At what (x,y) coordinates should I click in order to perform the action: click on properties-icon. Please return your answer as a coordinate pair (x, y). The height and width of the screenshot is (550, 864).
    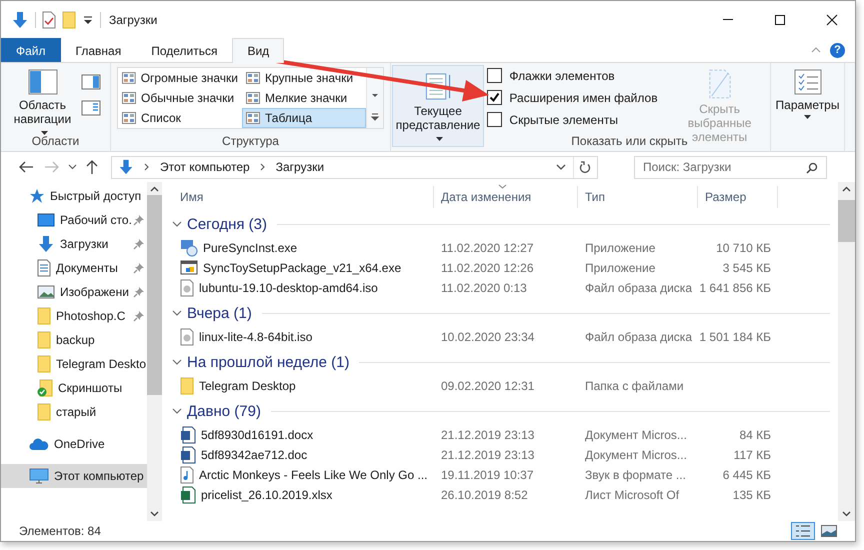
    Looking at the image, I should click on (49, 19).